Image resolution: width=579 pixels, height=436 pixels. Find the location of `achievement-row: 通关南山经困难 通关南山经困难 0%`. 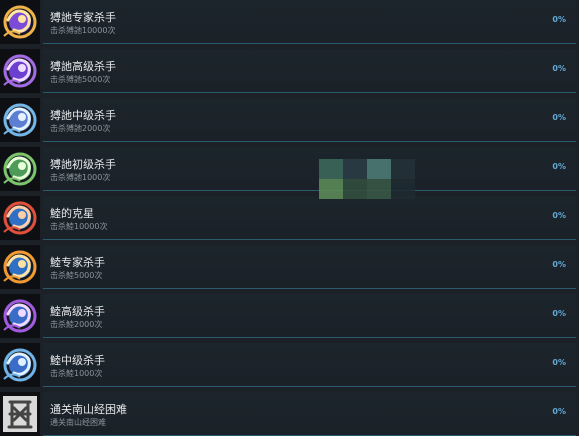

achievement-row: 通关南山经困难 通关南山经困难 0% is located at coordinates (289, 414).